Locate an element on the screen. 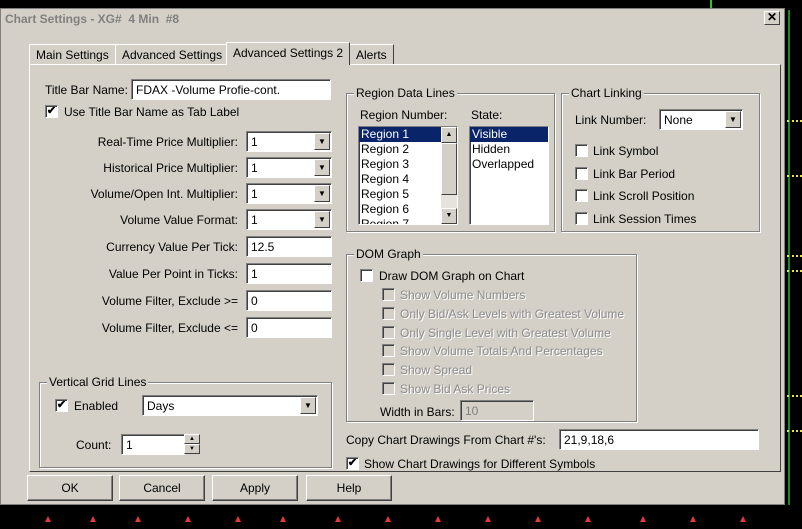 Image resolution: width=802 pixels, height=529 pixels. volume-format-label: Volume Value Format: is located at coordinates (179, 220).